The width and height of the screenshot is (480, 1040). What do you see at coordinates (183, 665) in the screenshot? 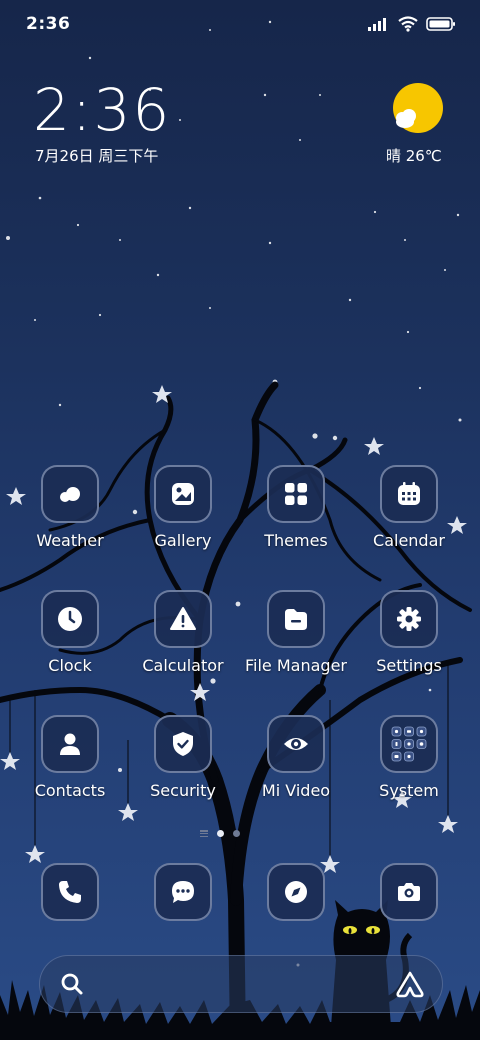
I see `app-label: Calculator` at bounding box center [183, 665].